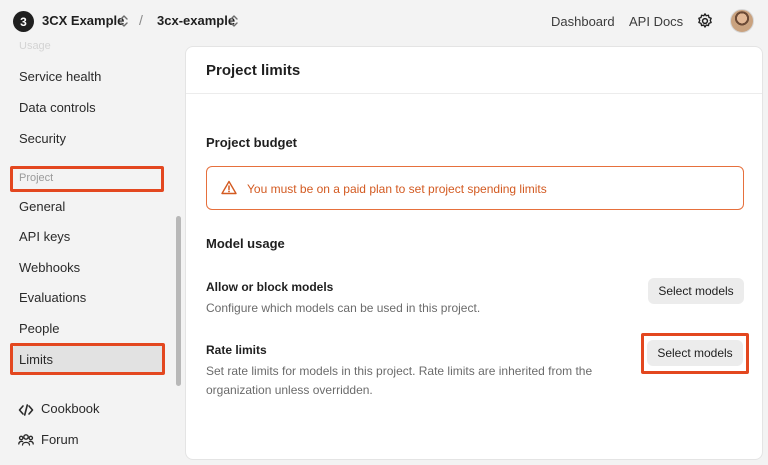 The height and width of the screenshot is (465, 768). I want to click on row-title-rate-limits: Rate limits, so click(236, 350).